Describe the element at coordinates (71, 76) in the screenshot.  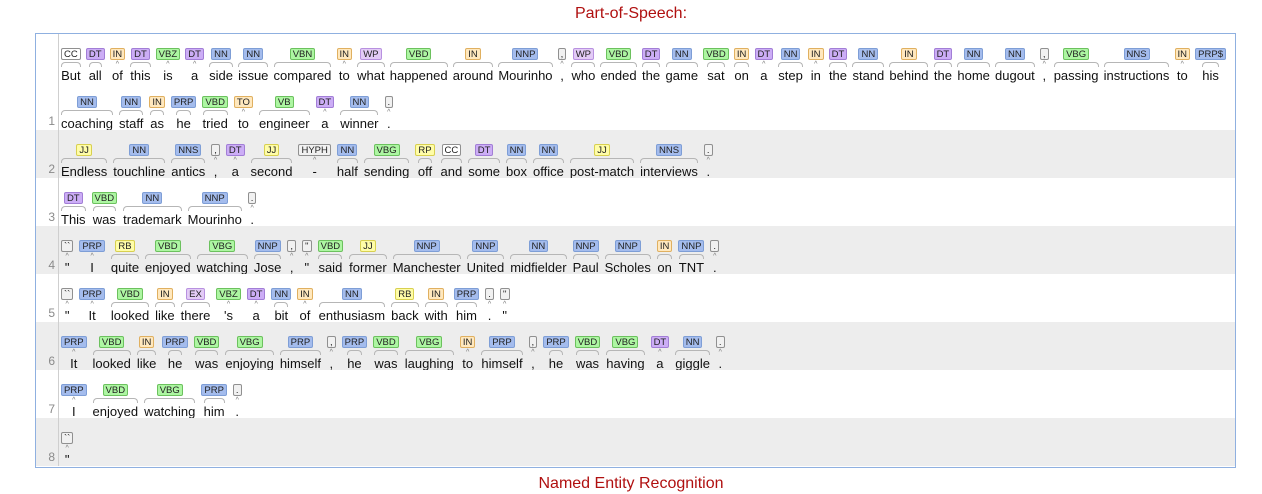
I see `token: But` at that location.